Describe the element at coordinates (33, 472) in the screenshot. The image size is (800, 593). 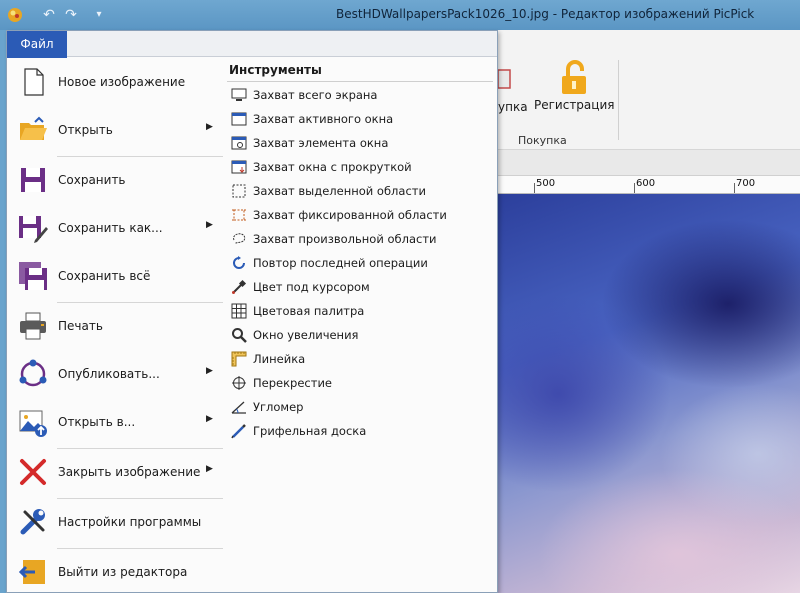
I see `close-image-icon` at that location.